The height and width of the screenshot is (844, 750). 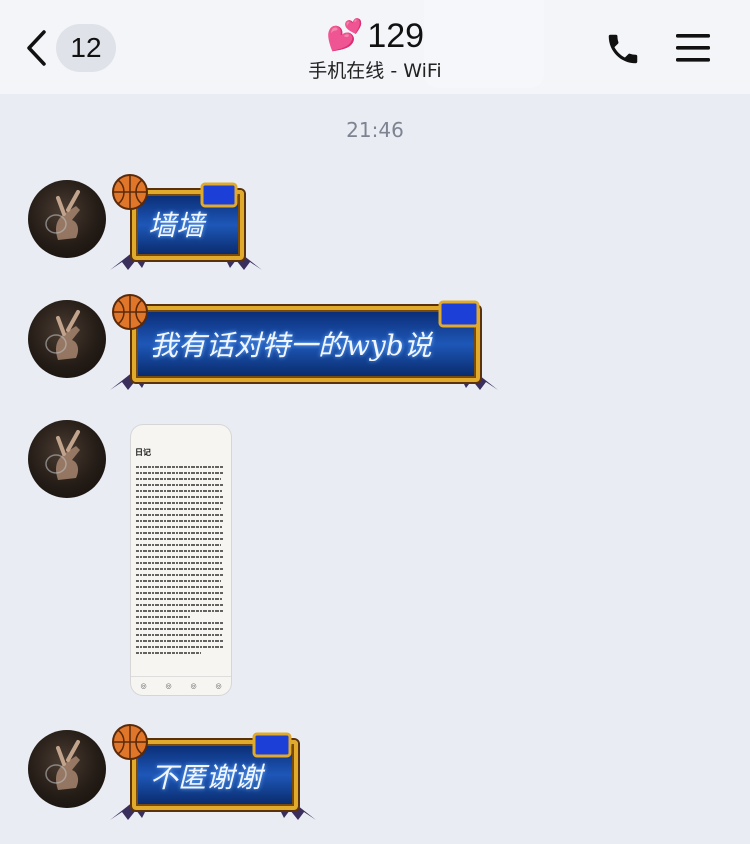 I want to click on chat-title: 💕 129, so click(x=375, y=36).